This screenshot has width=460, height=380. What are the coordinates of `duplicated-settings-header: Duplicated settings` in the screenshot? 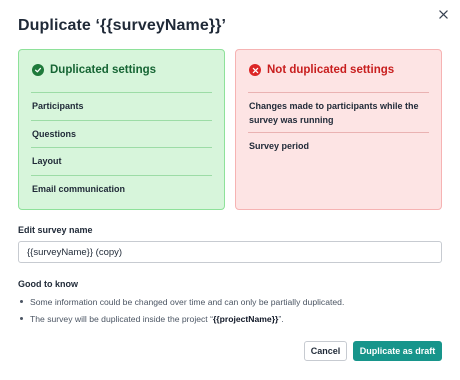 It's located at (94, 70).